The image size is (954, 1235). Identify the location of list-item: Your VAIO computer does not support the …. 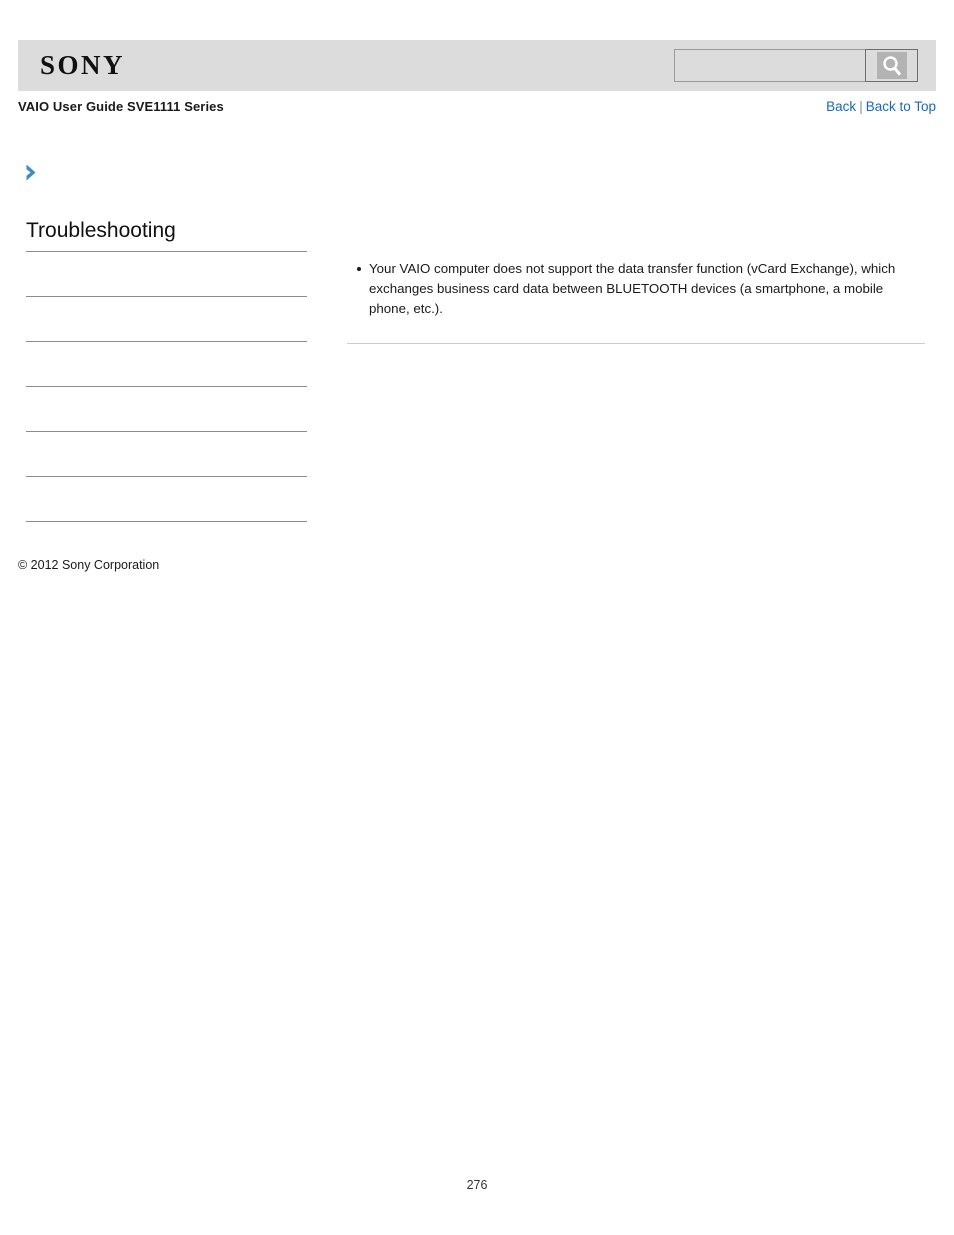
(641, 289).